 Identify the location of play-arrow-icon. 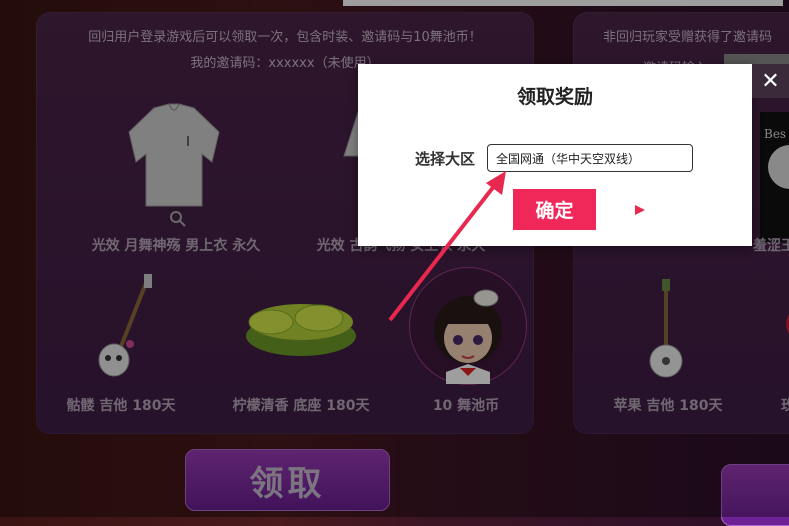
(640, 210).